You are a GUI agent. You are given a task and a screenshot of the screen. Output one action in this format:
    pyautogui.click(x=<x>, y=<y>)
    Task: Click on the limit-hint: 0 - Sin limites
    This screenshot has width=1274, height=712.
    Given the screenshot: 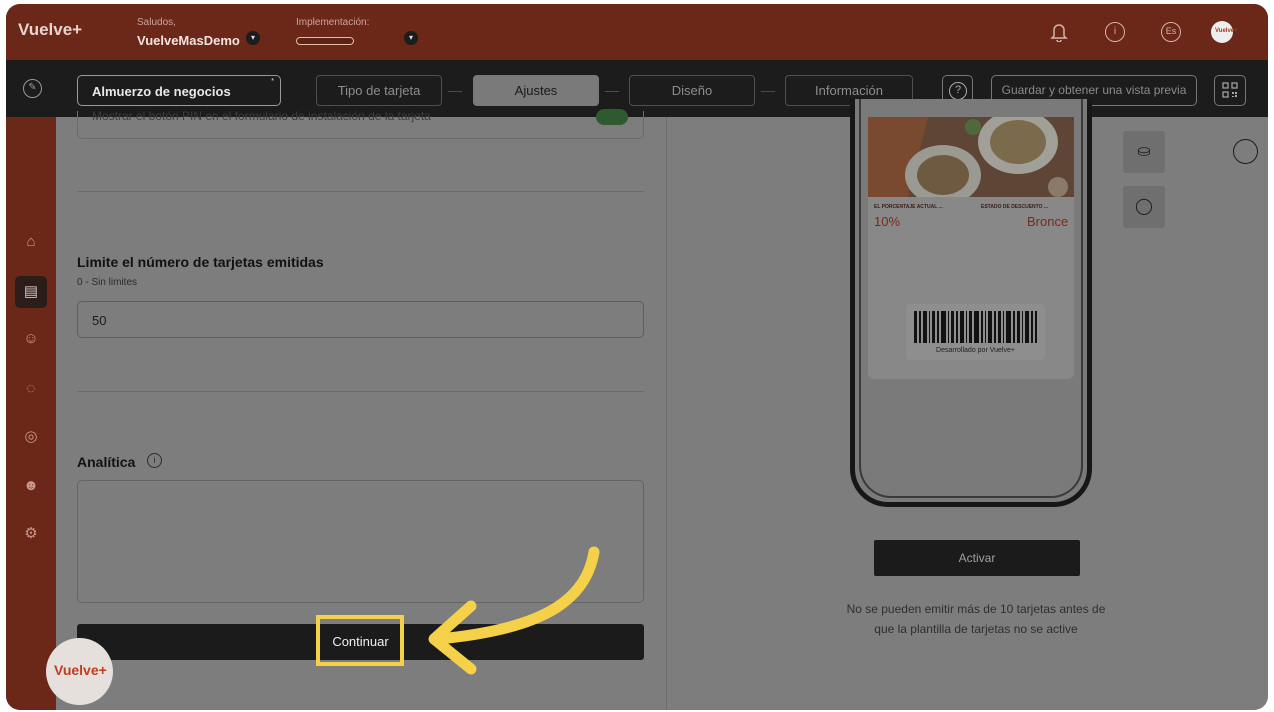 What is the action you would take?
    pyautogui.click(x=107, y=282)
    